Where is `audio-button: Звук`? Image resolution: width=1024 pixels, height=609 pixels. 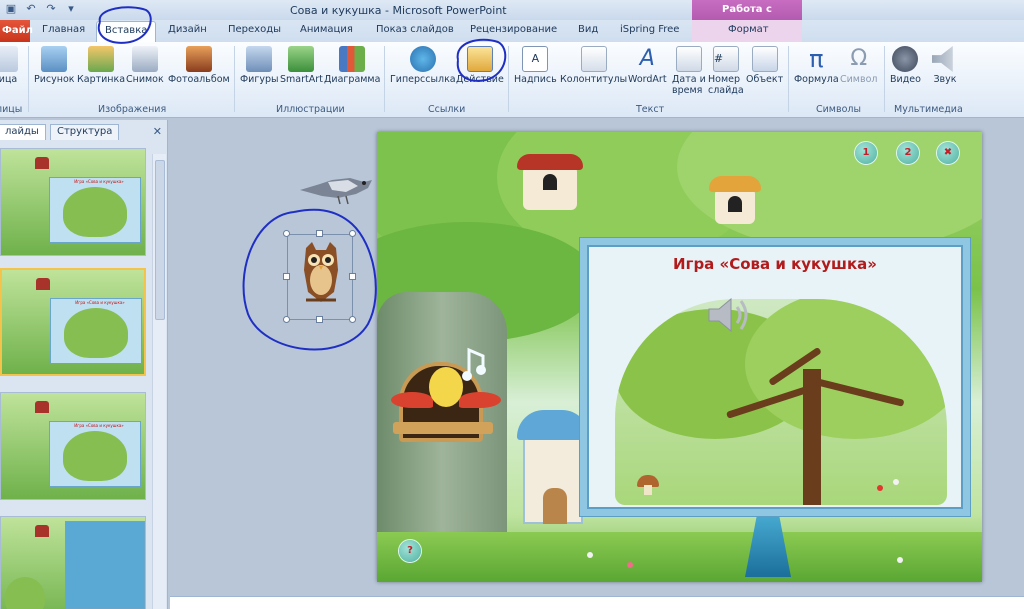 audio-button: Звук is located at coordinates (945, 65).